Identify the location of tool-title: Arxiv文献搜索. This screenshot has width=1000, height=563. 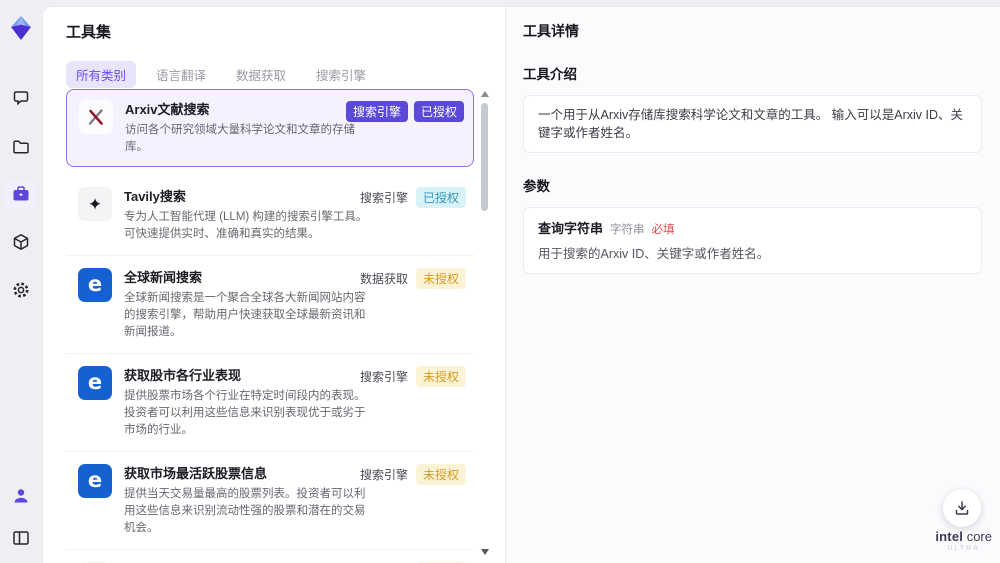
(167, 109).